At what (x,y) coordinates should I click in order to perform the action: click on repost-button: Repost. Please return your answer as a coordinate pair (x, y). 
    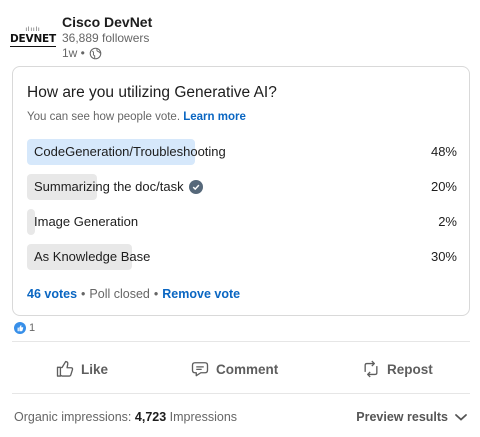
    Looking at the image, I should click on (397, 369).